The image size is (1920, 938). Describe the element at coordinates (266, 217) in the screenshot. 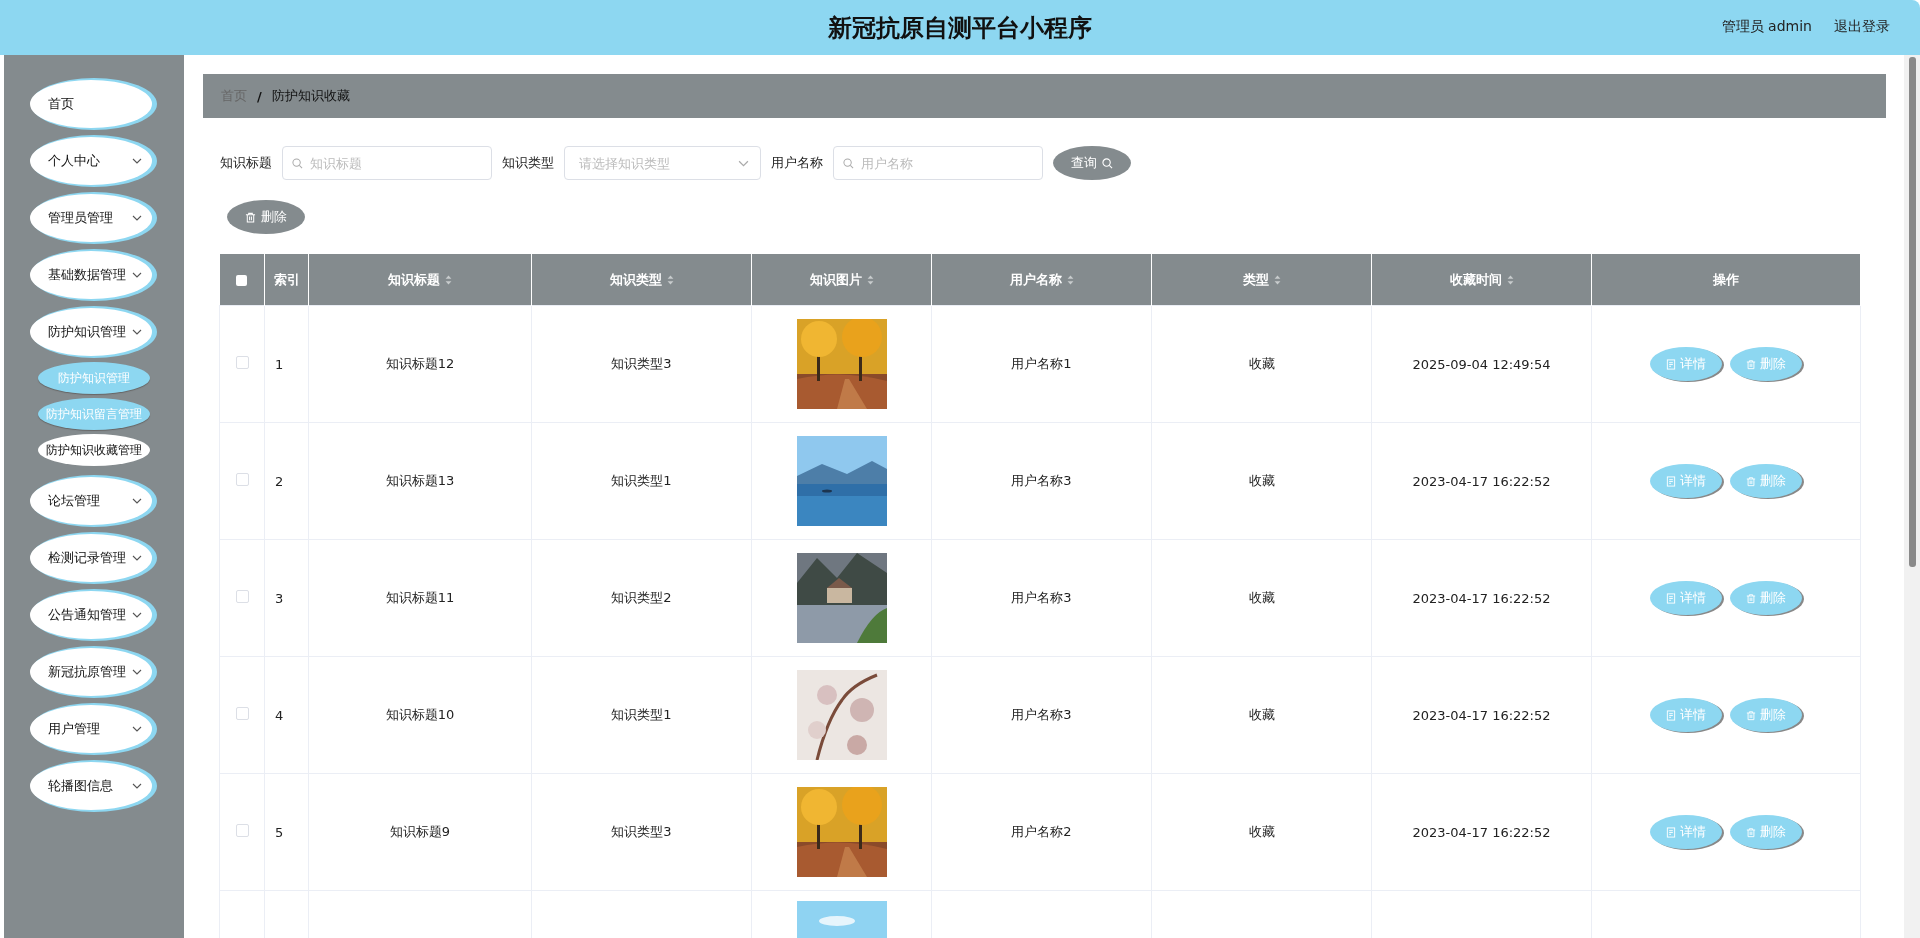

I see `delete-button: 删除` at that location.